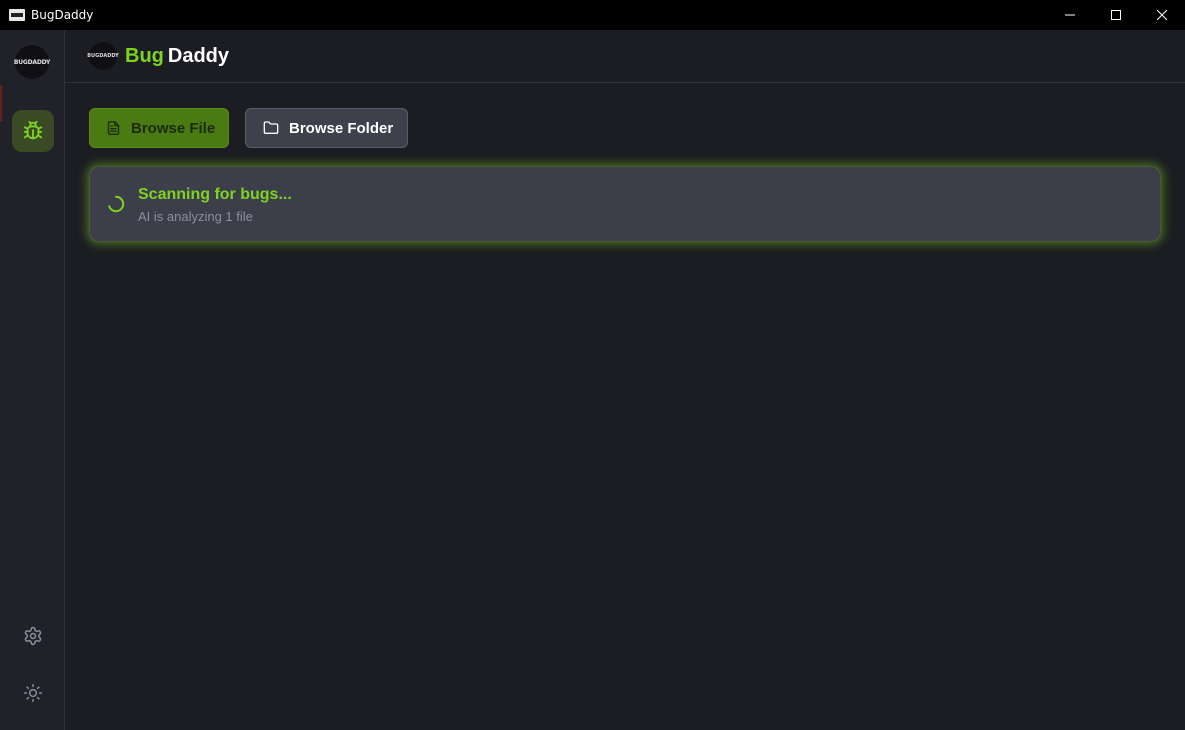 The image size is (1185, 730). I want to click on window-title: BugDaddy, so click(62, 15).